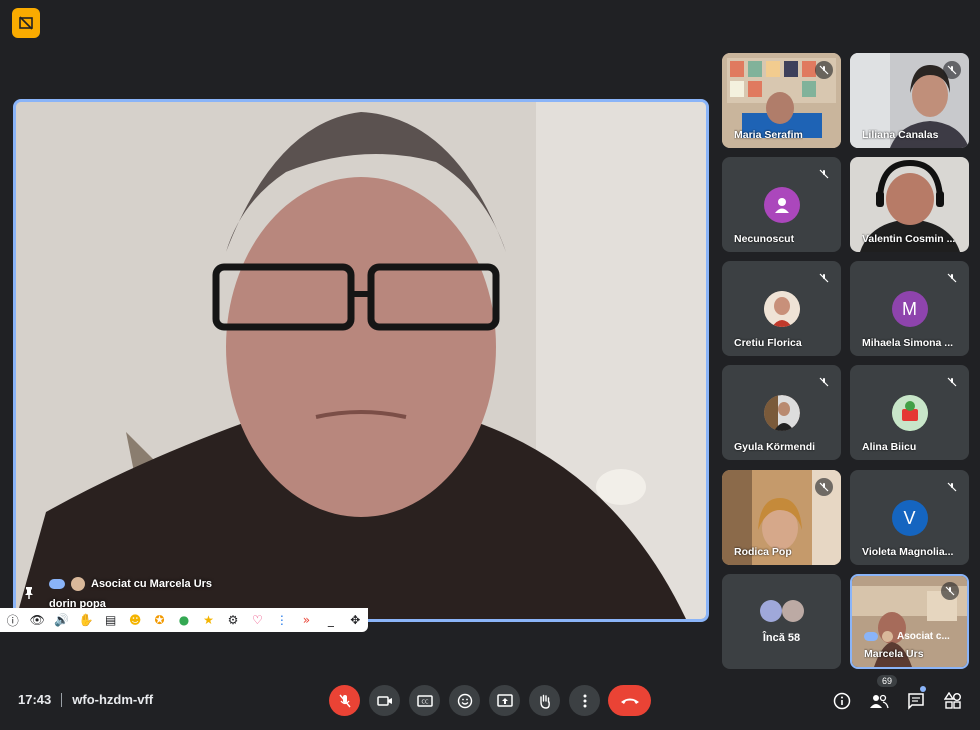  I want to click on hand-icon: ✋, so click(85, 620).